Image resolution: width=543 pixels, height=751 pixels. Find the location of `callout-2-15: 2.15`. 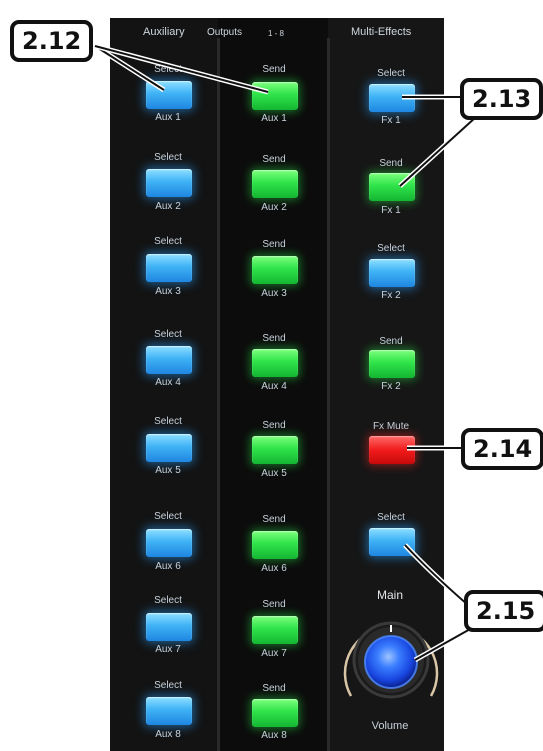

callout-2-15: 2.15 is located at coordinates (503, 611).